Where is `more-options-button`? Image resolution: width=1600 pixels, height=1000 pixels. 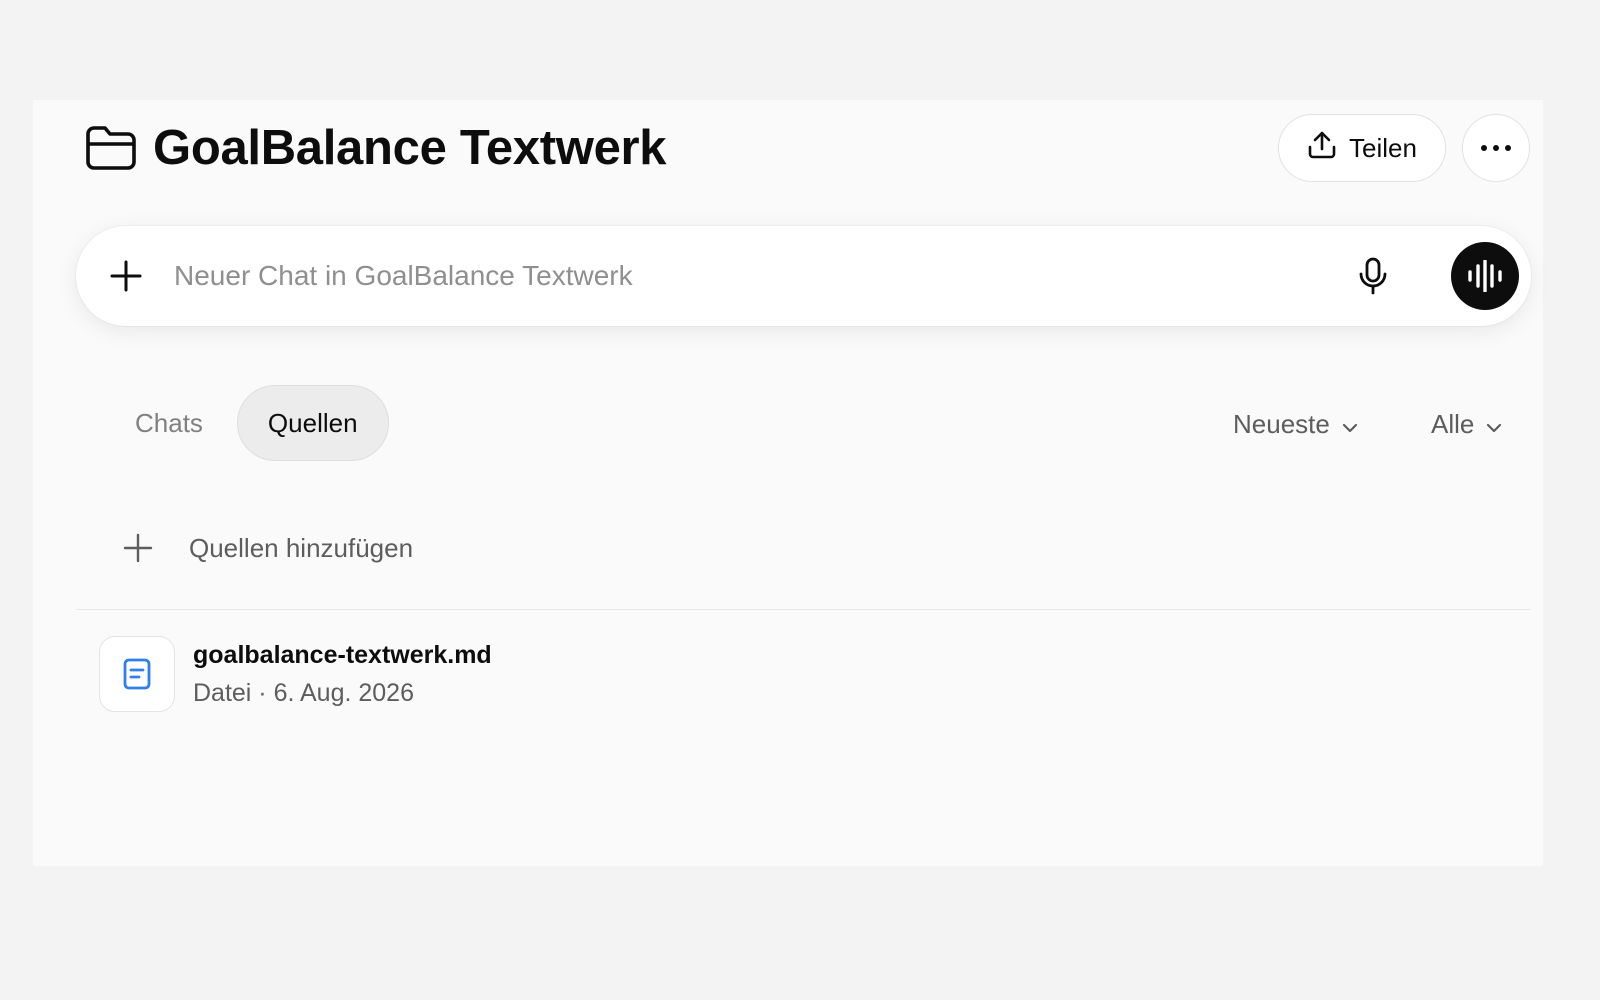
more-options-button is located at coordinates (1496, 148).